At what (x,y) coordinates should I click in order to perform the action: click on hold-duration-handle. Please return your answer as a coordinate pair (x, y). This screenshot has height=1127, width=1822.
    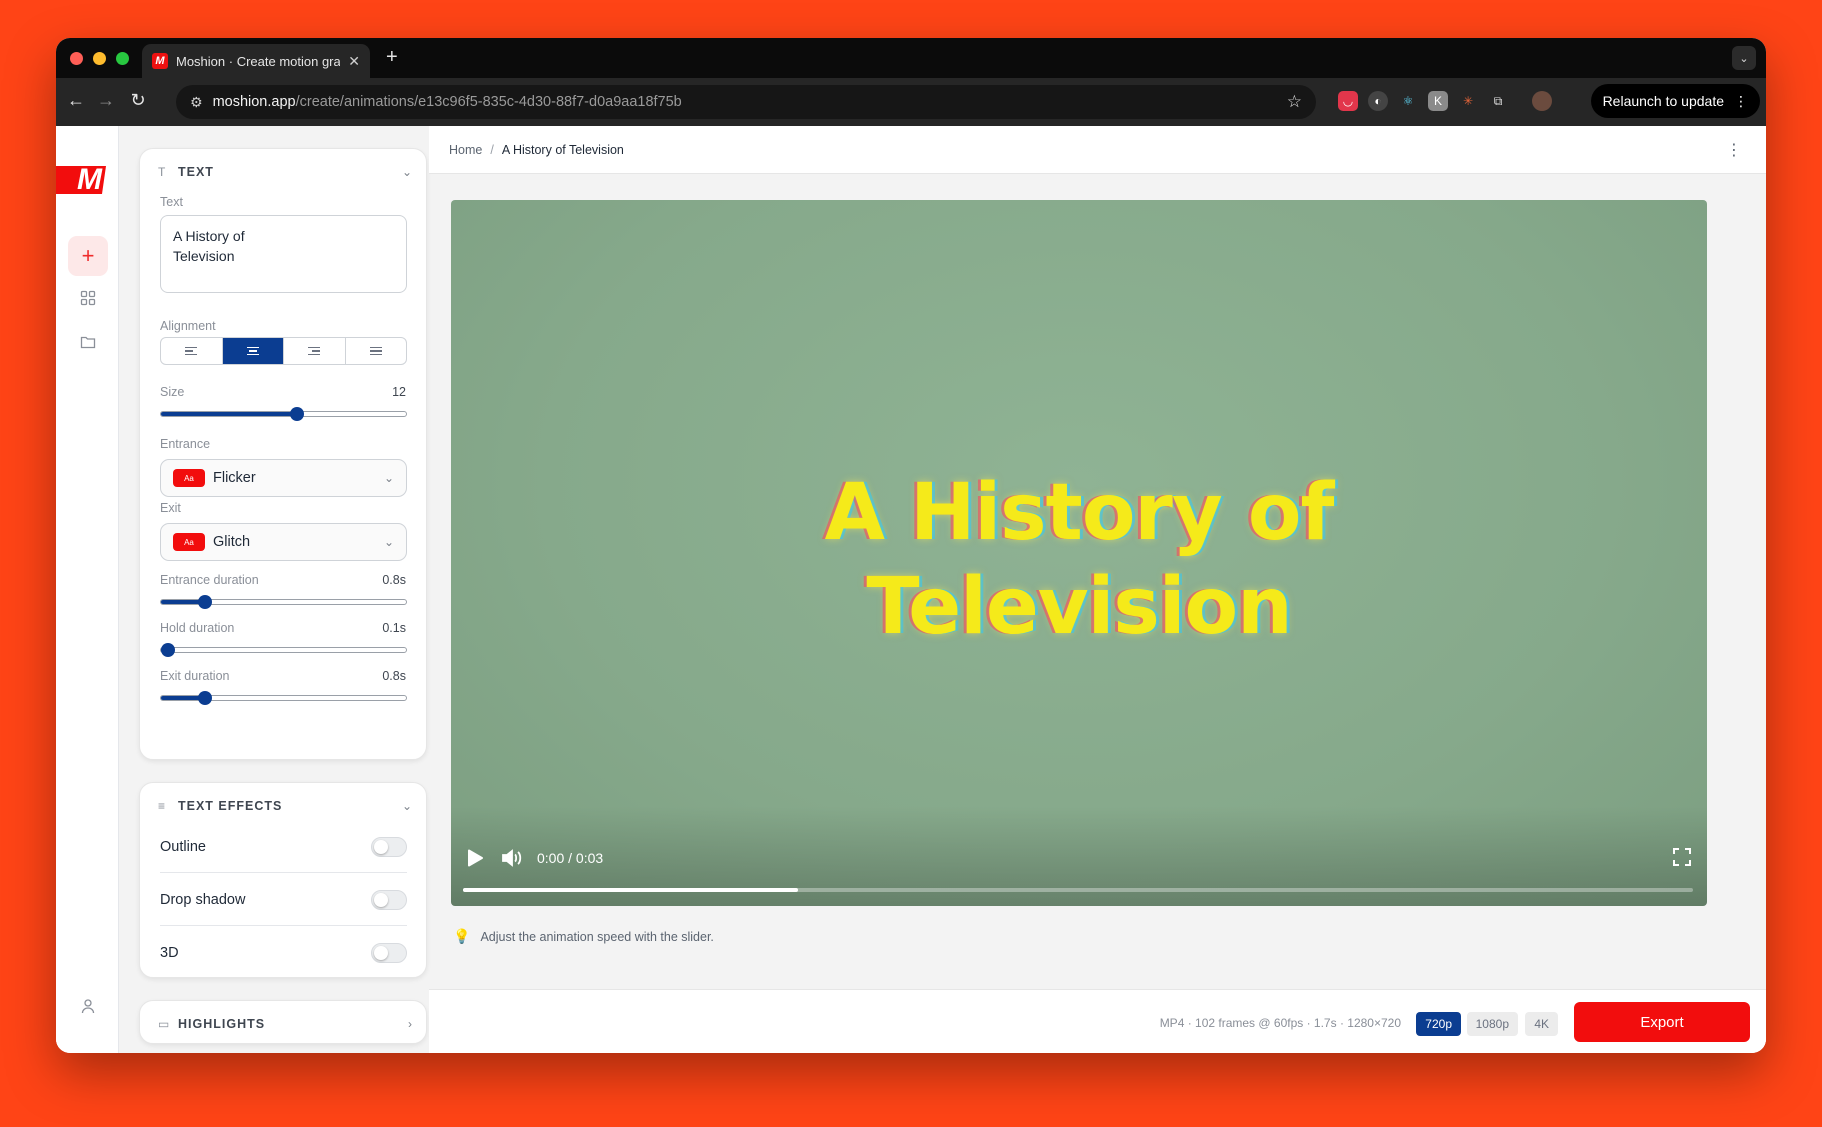
    Looking at the image, I should click on (168, 650).